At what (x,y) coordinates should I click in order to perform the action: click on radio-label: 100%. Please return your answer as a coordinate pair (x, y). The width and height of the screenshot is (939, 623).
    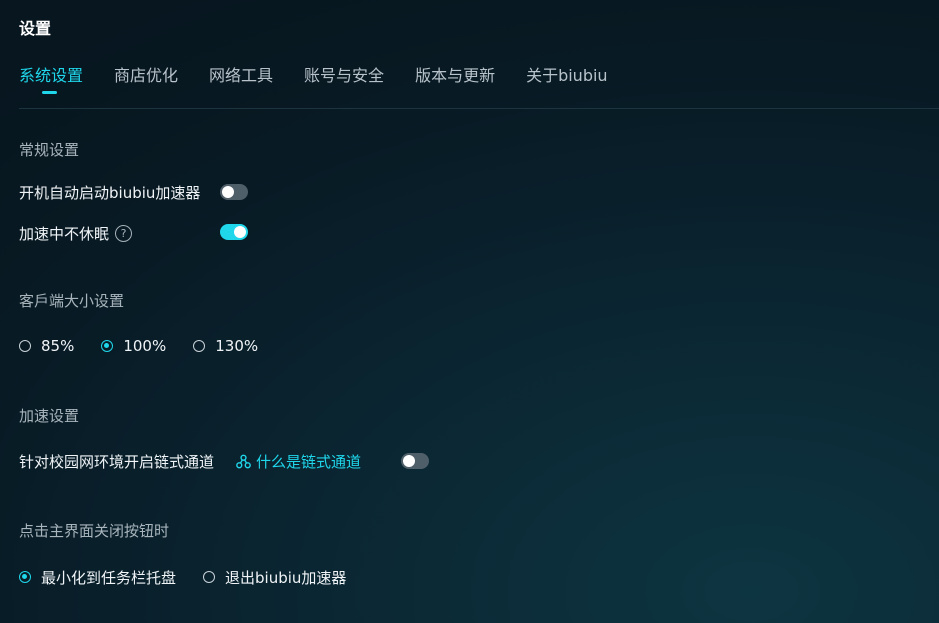
    Looking at the image, I should click on (145, 346).